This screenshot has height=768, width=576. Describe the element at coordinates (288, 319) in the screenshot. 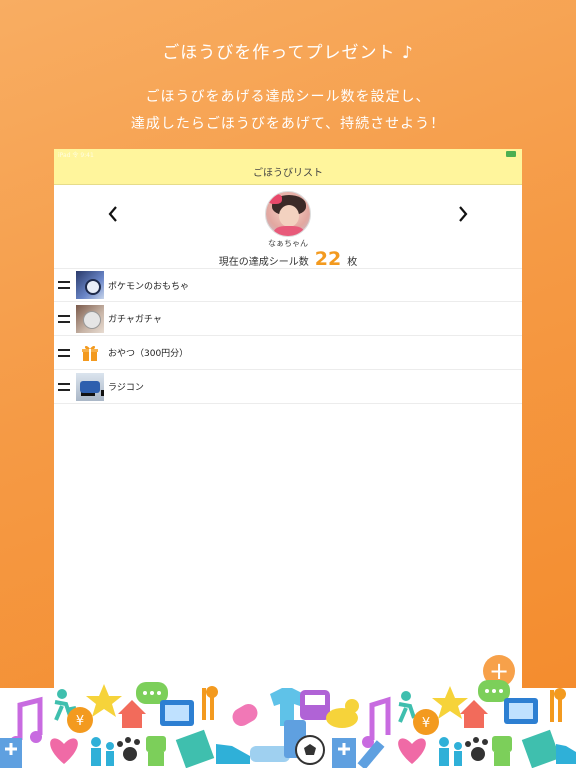

I see `reward-item-gacha: ガチャガチャ` at that location.